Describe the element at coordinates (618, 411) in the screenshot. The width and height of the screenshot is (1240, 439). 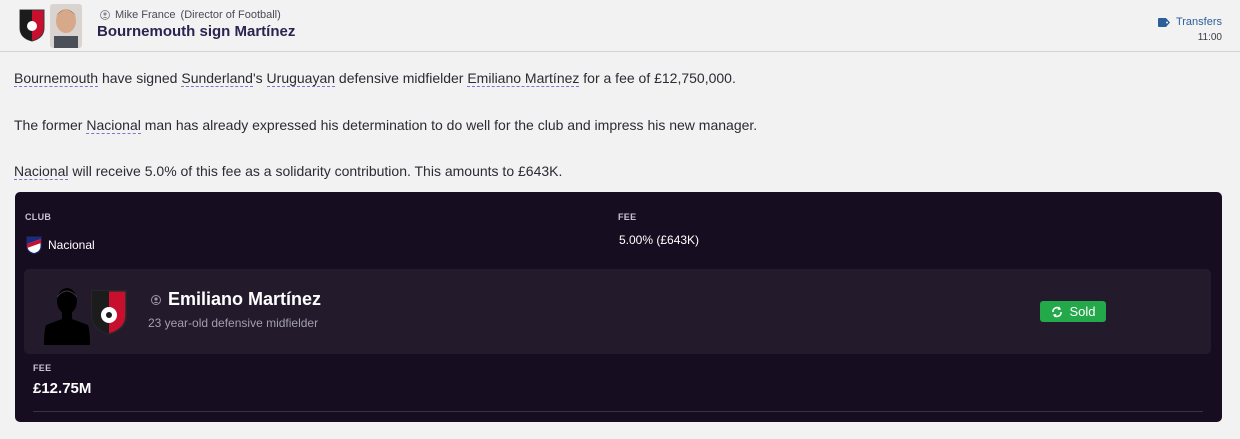
I see `divider` at that location.